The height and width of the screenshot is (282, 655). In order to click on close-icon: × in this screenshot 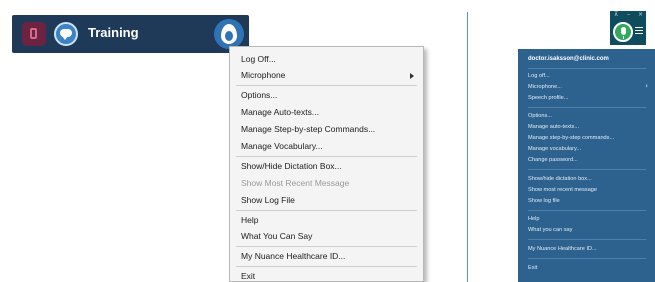, I will do `click(640, 14)`.